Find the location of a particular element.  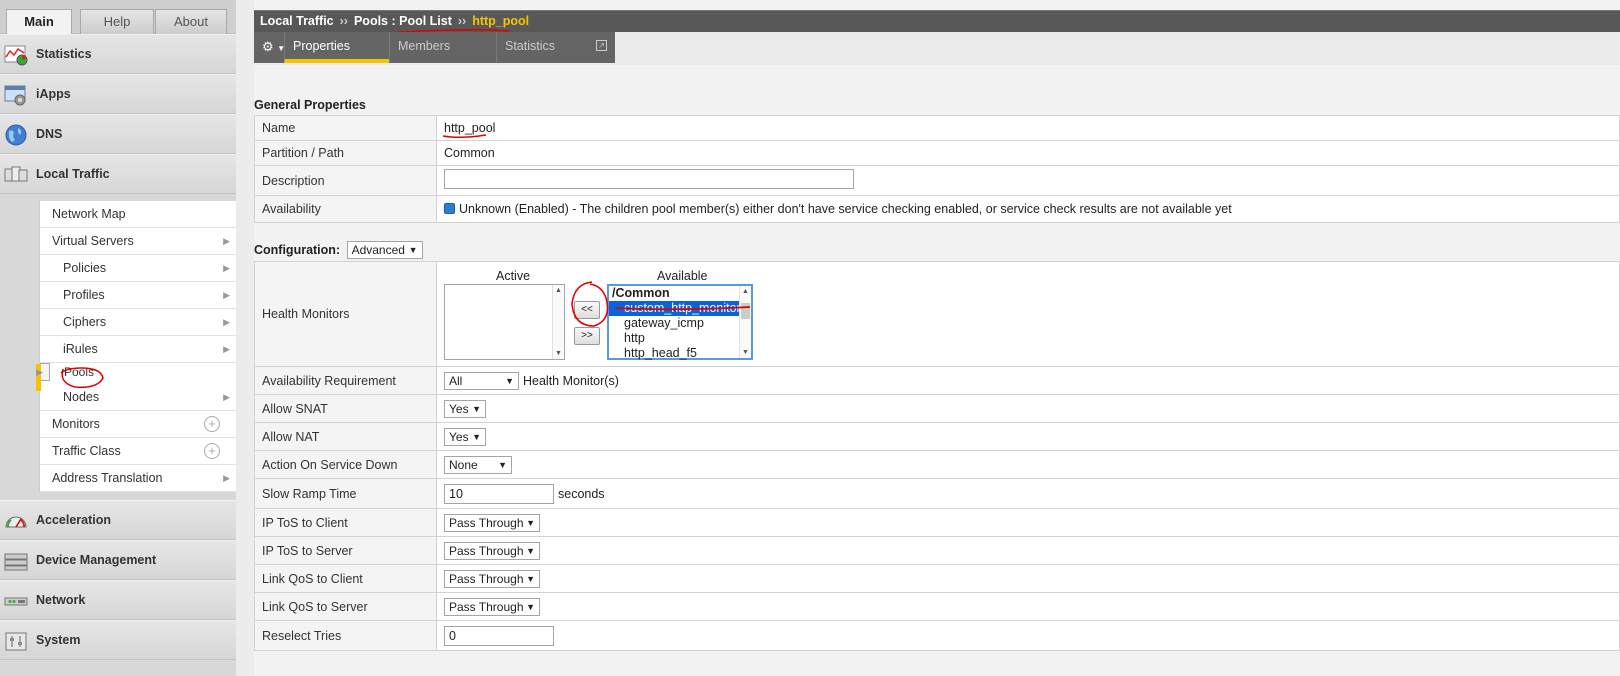

nav-category-dns: DNS is located at coordinates (118, 134).